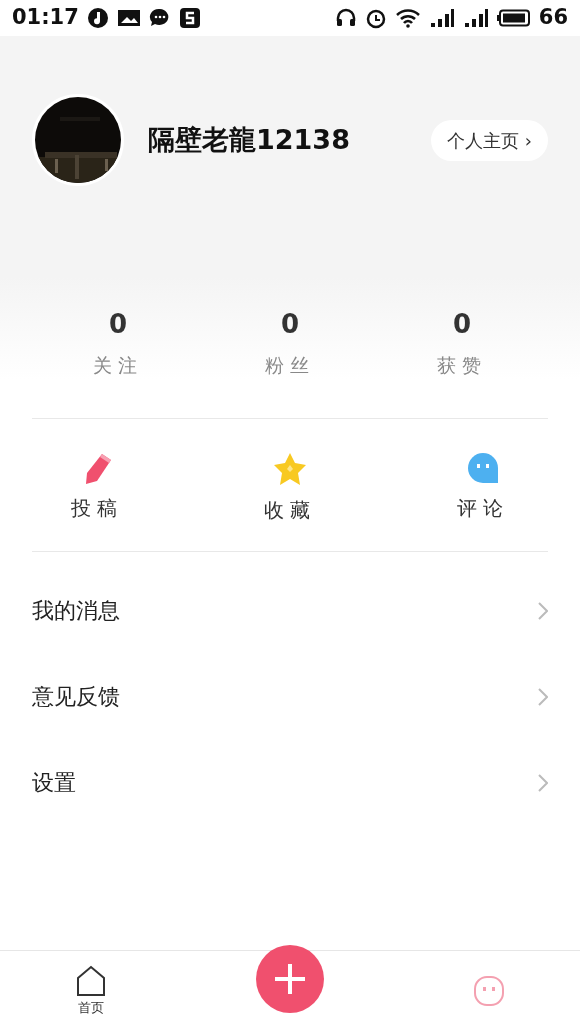  What do you see at coordinates (159, 18) in the screenshot?
I see `chat-icon` at bounding box center [159, 18].